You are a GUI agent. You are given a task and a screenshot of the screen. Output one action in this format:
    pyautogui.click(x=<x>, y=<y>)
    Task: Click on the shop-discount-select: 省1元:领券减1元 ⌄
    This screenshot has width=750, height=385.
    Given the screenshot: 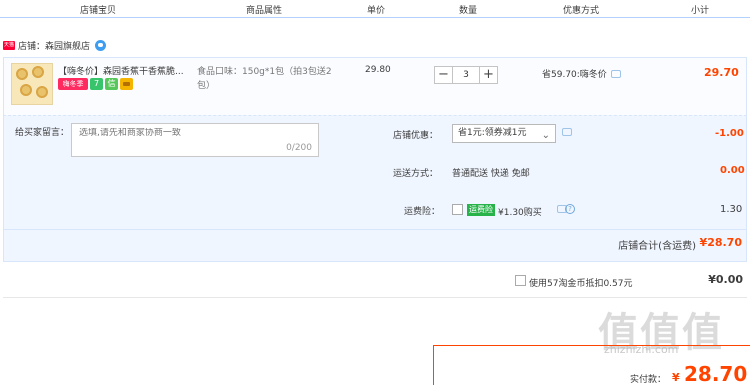 What is the action you would take?
    pyautogui.click(x=504, y=133)
    